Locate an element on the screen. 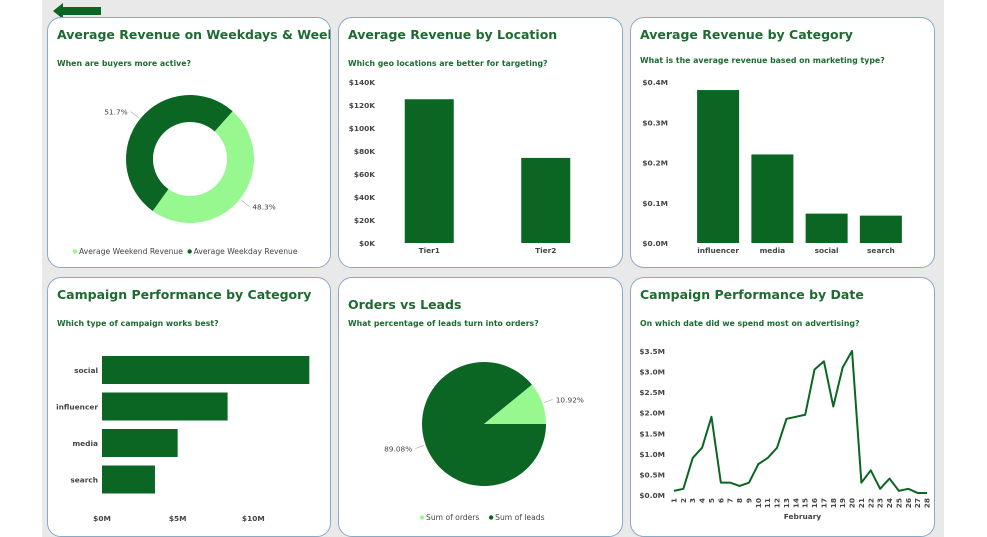  x-tick-label: 7 is located at coordinates (730, 500).